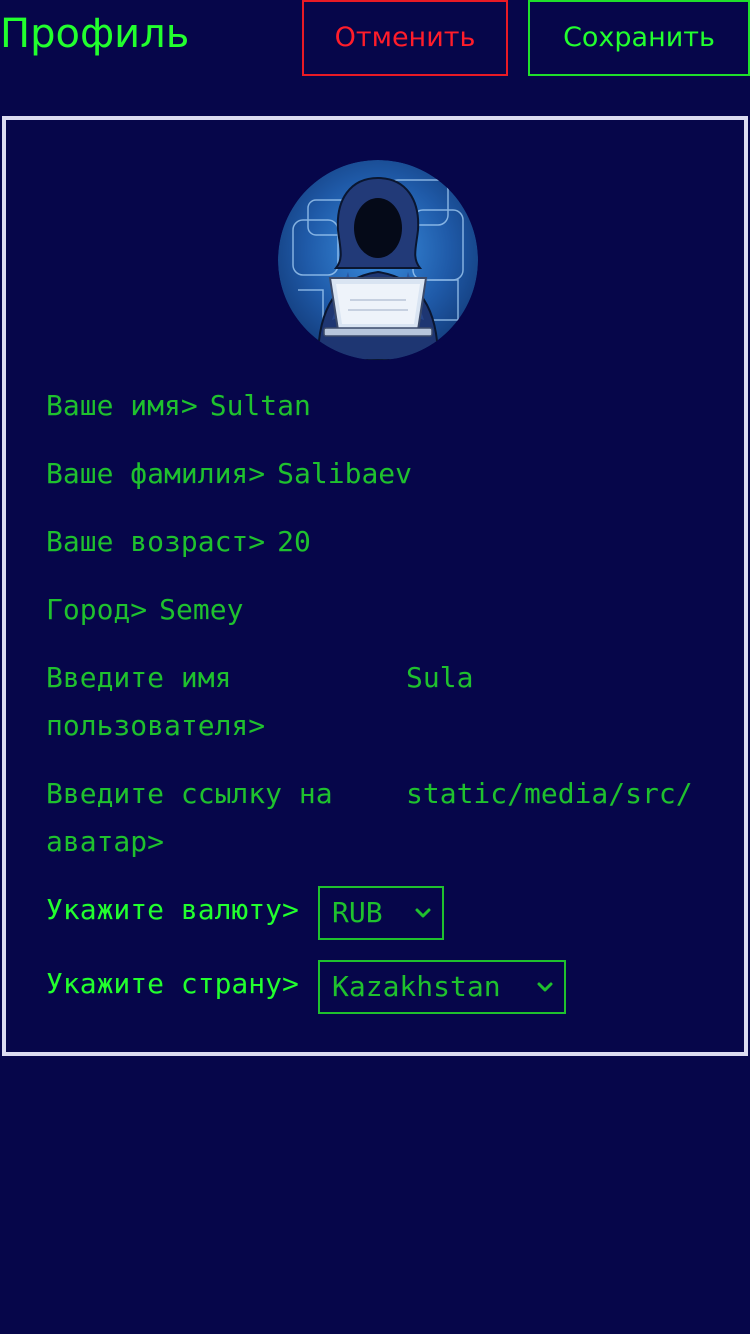 This screenshot has height=1334, width=750. I want to click on city-value: Semey, so click(201, 609).